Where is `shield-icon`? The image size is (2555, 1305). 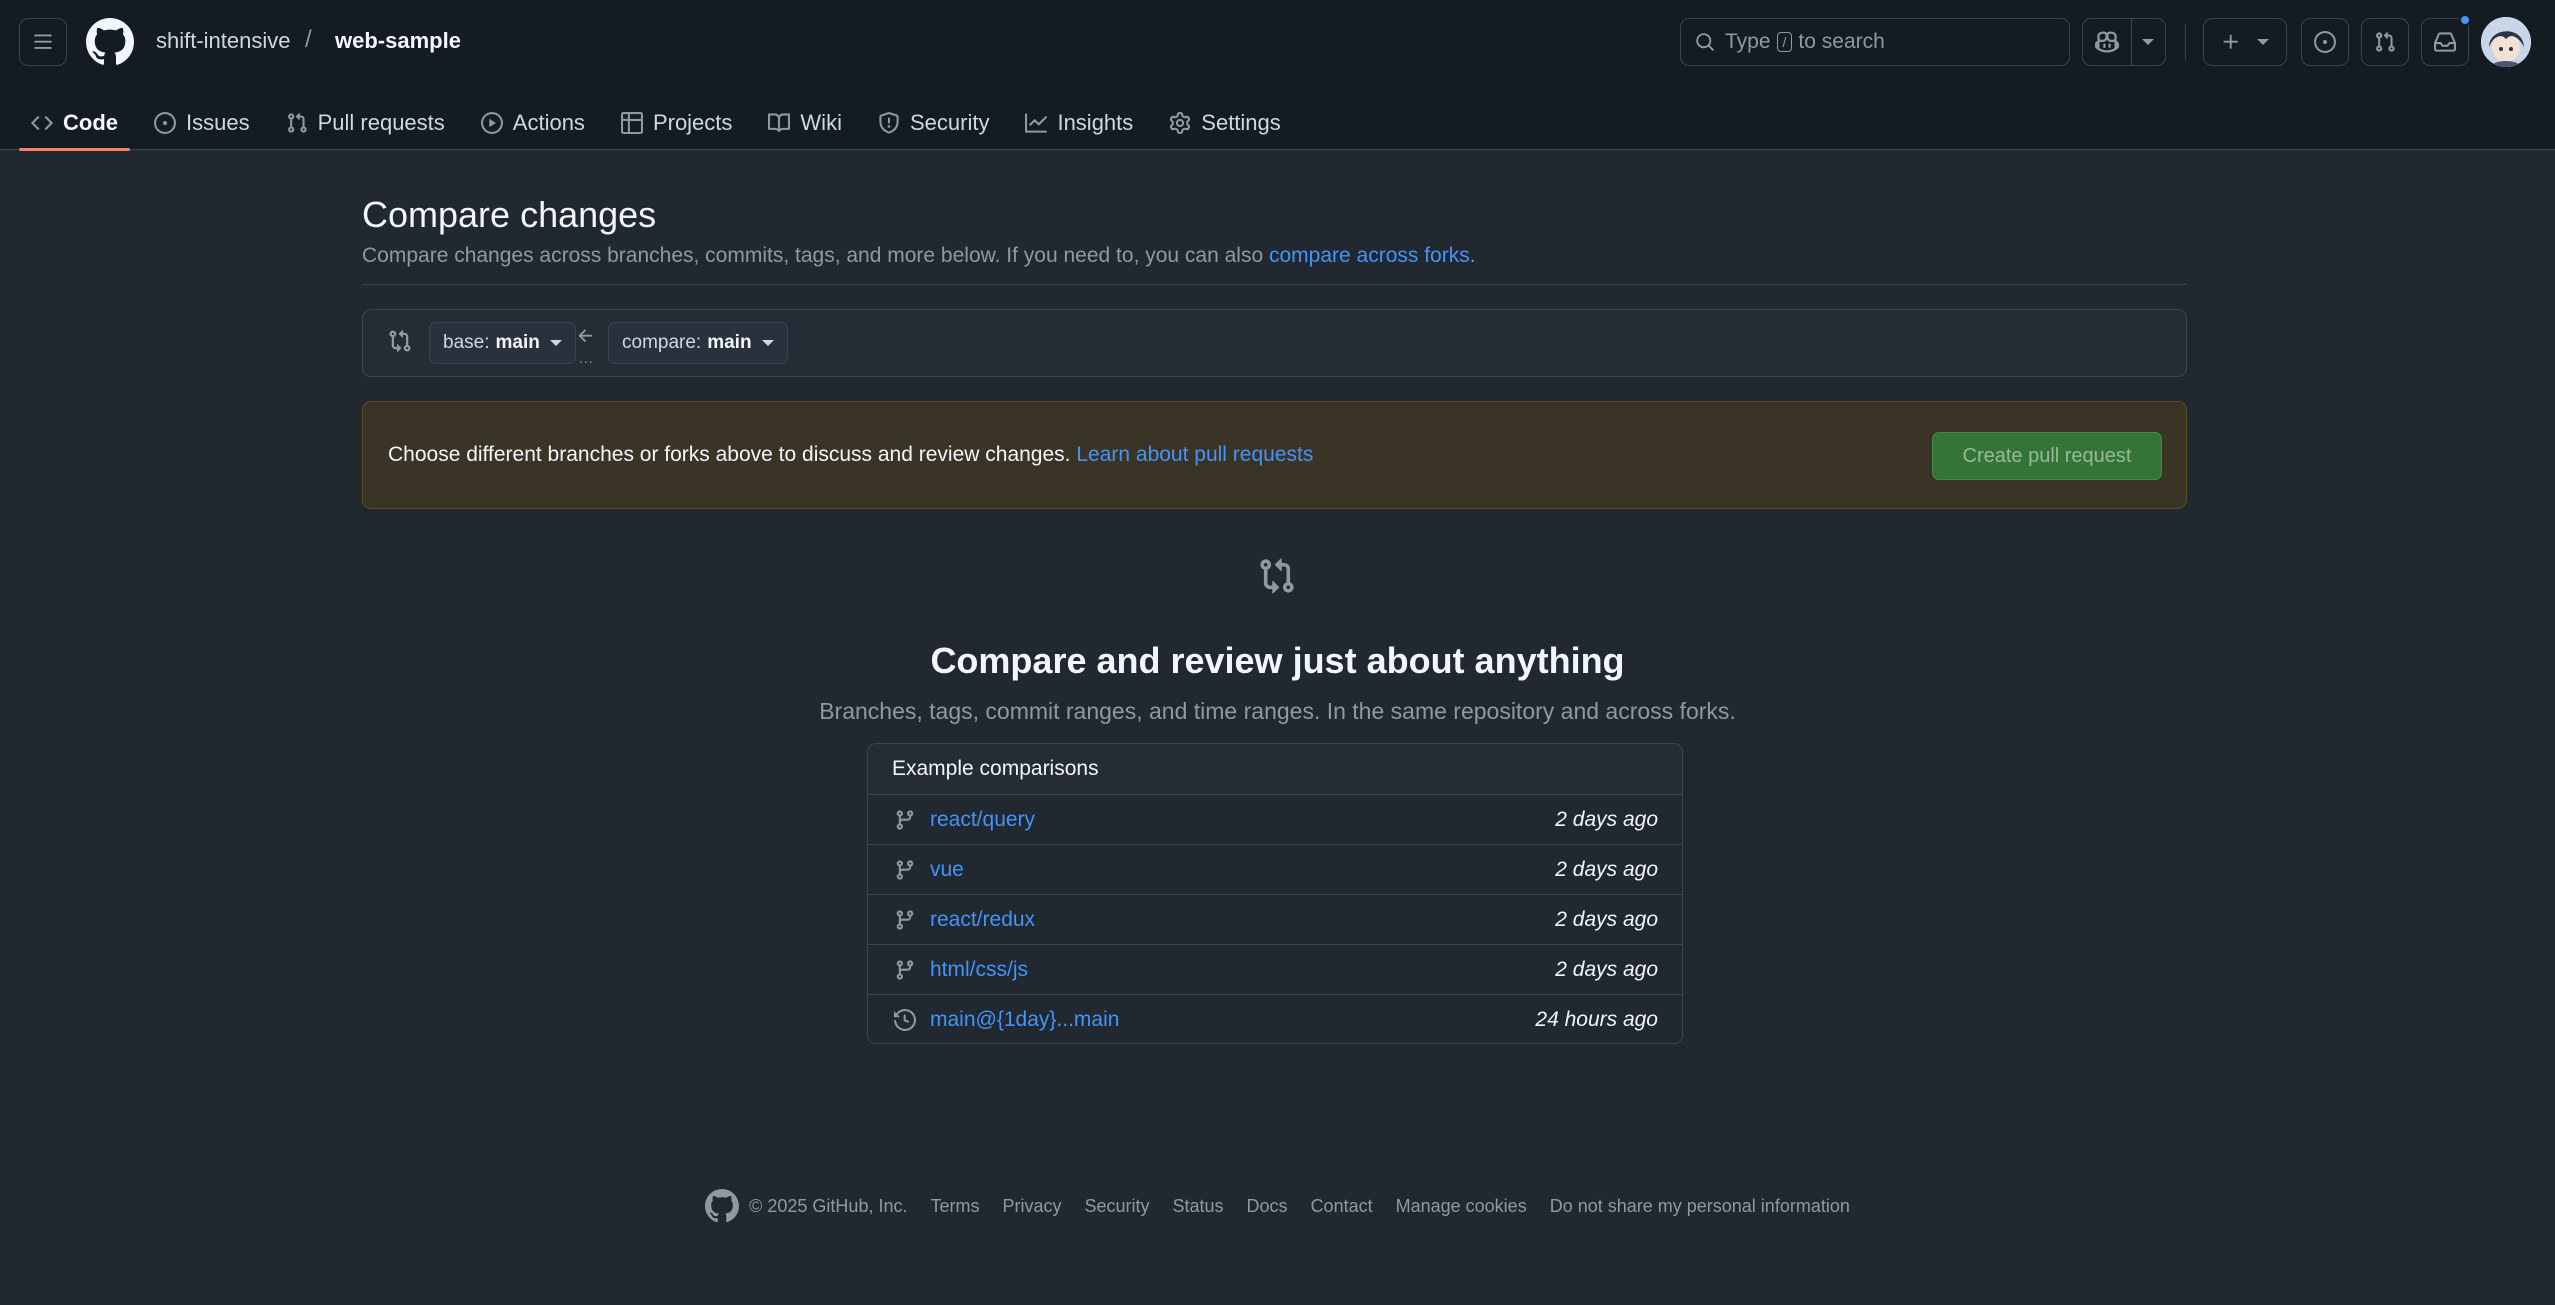
shield-icon is located at coordinates (889, 123).